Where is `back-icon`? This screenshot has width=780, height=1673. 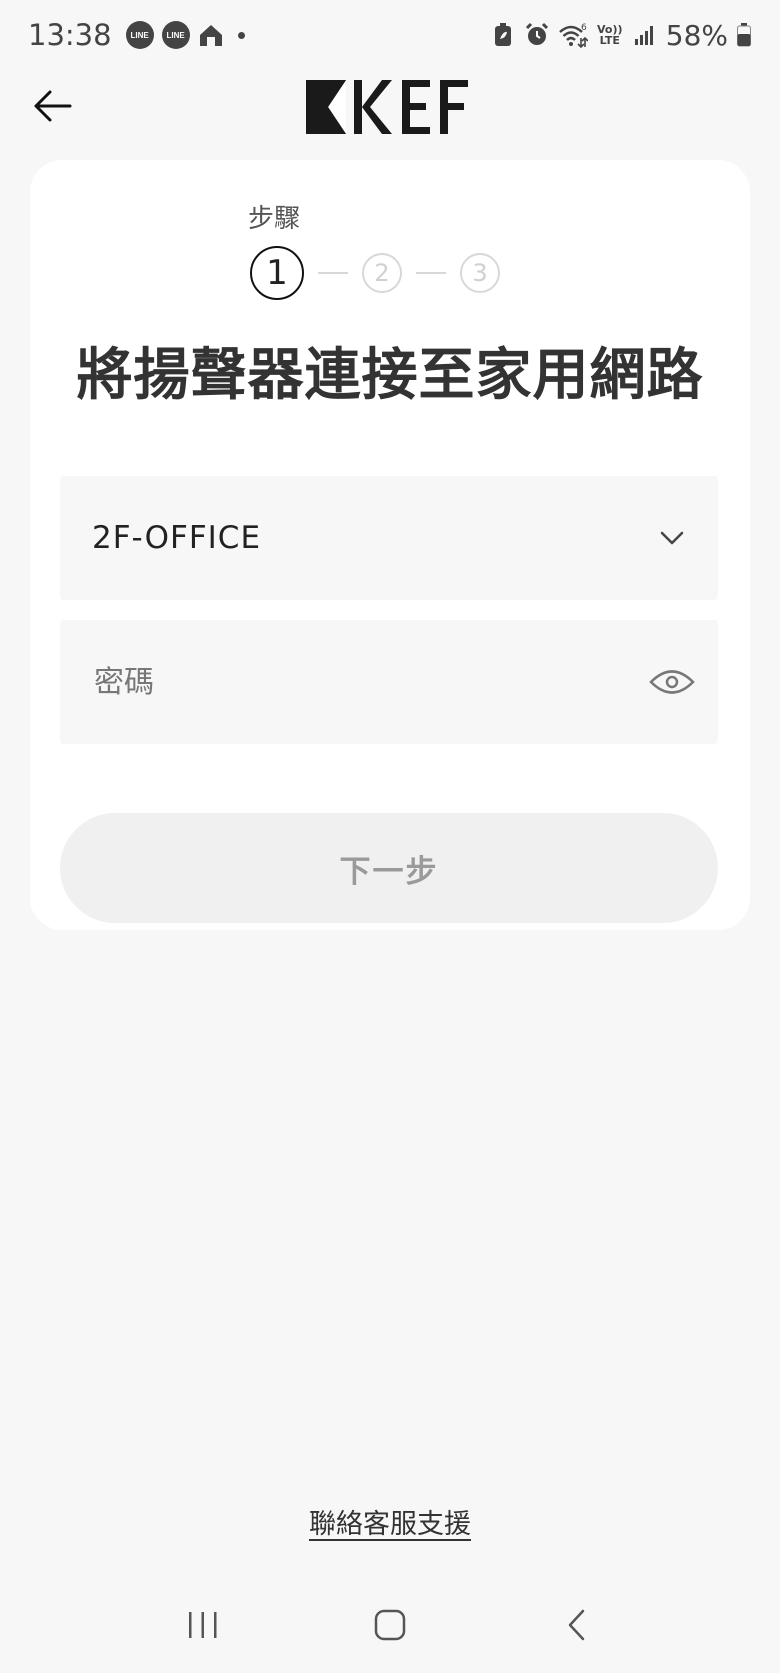 back-icon is located at coordinates (577, 1627).